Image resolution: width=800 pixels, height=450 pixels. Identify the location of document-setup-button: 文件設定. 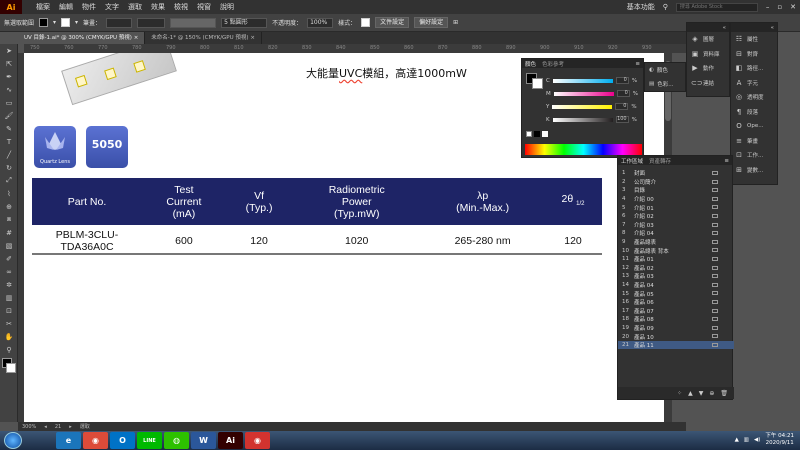
(392, 22).